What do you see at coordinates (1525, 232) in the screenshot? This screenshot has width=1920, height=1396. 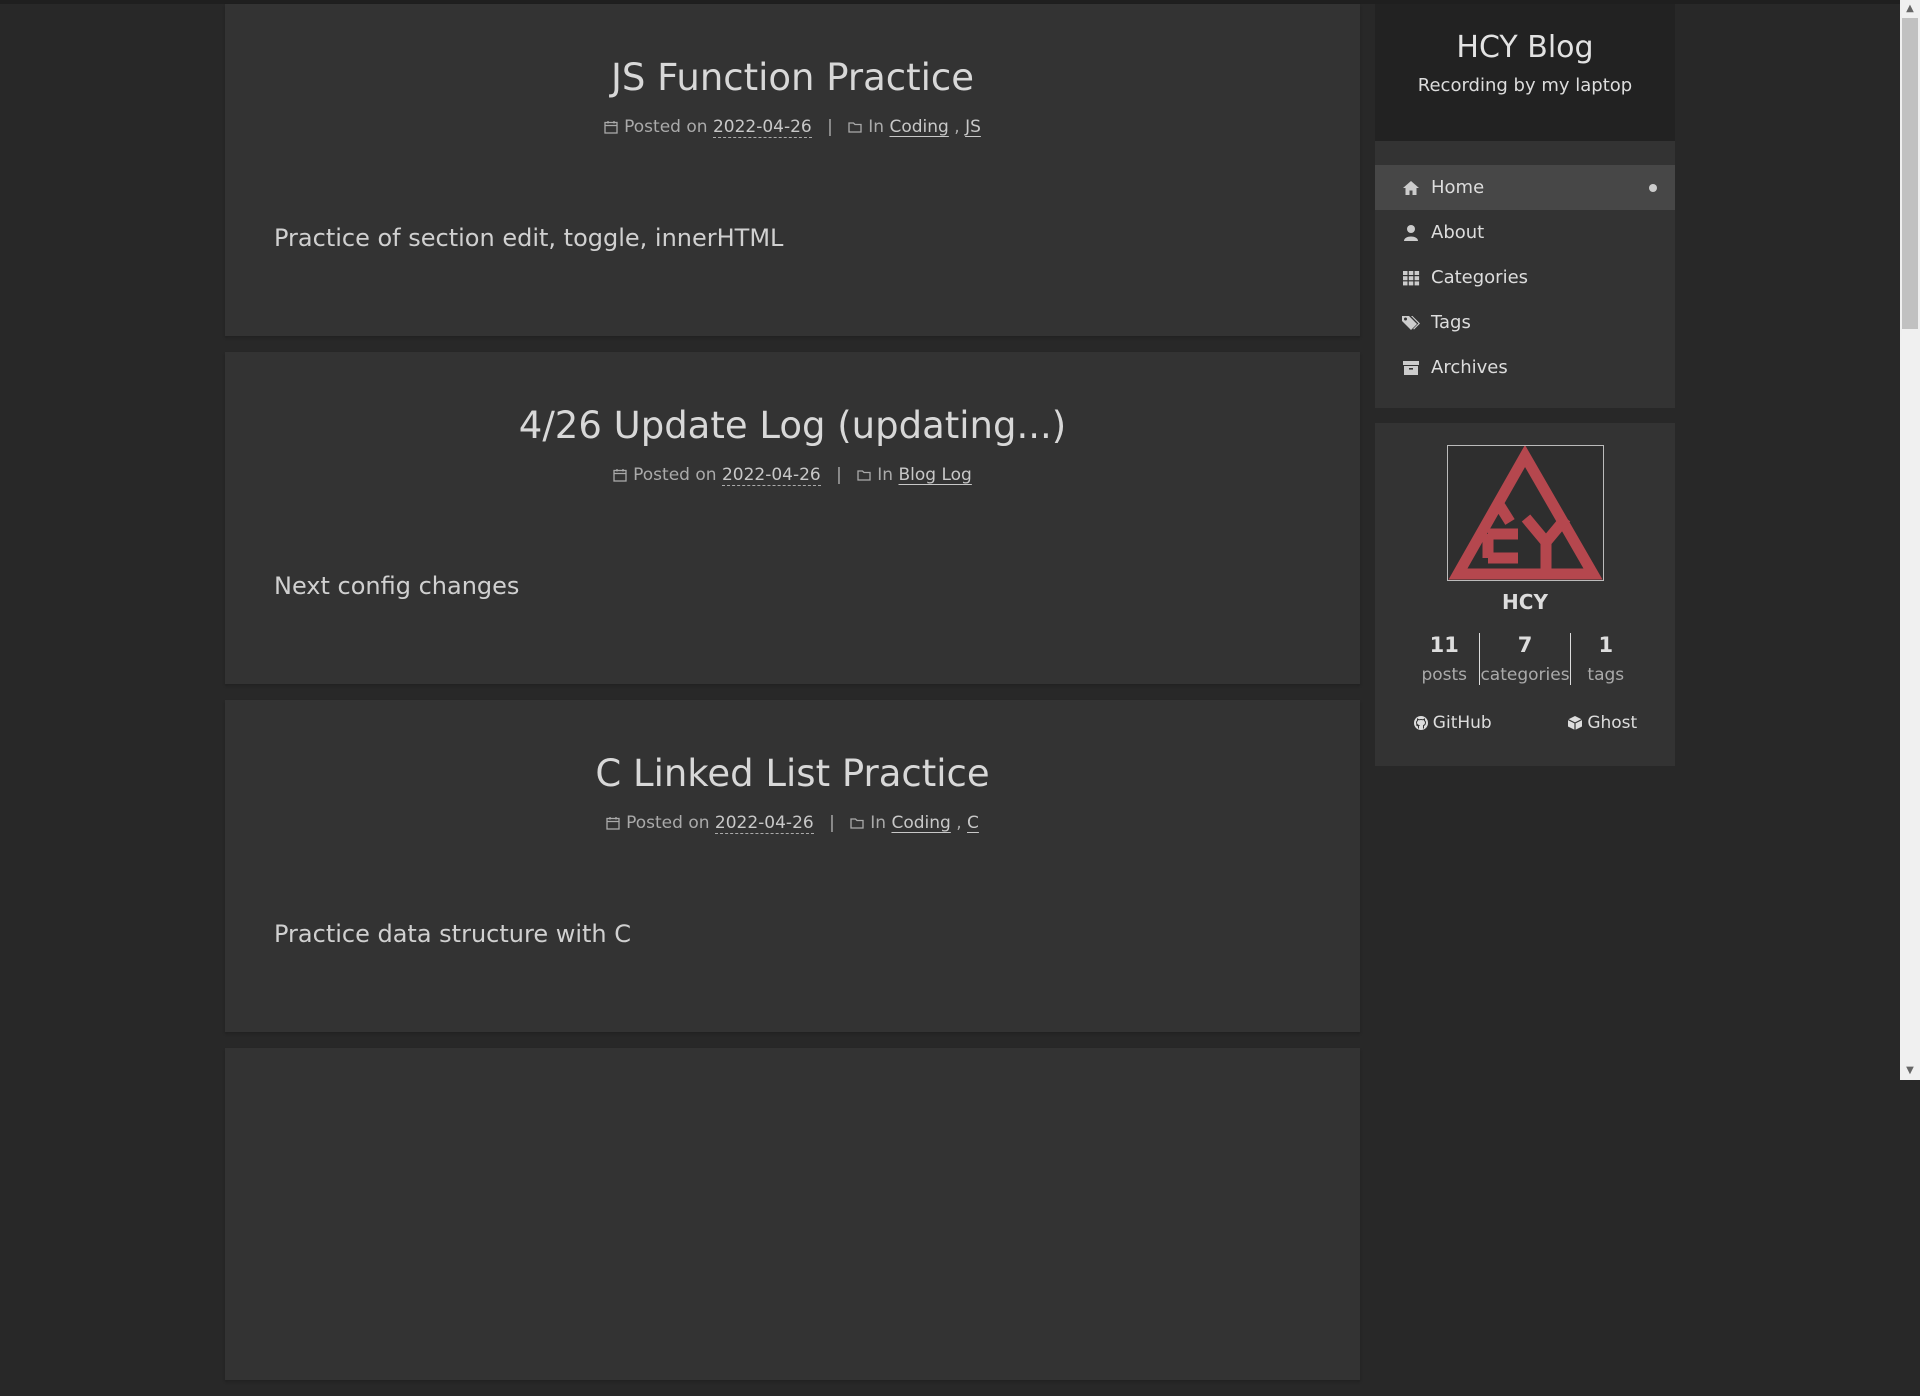 I see `menu-item-about: About` at bounding box center [1525, 232].